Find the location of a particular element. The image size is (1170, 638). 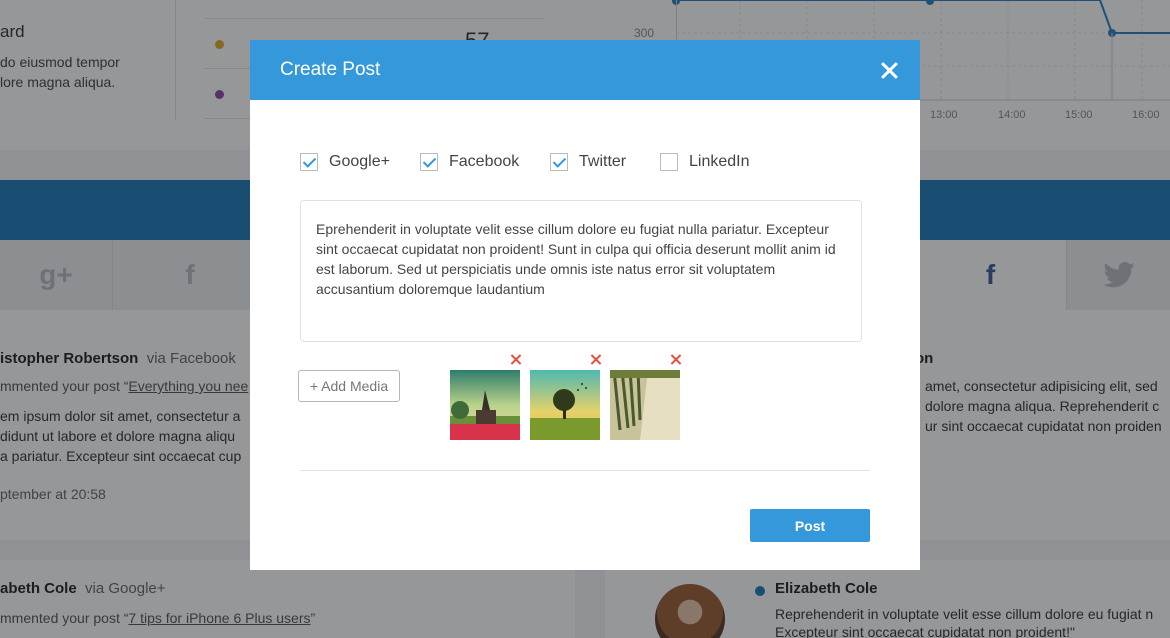

network-option-facebook: Facebook is located at coordinates (469, 162).